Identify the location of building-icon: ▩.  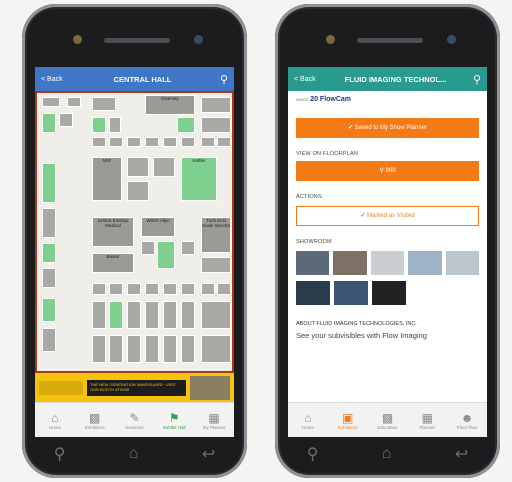
(95, 417).